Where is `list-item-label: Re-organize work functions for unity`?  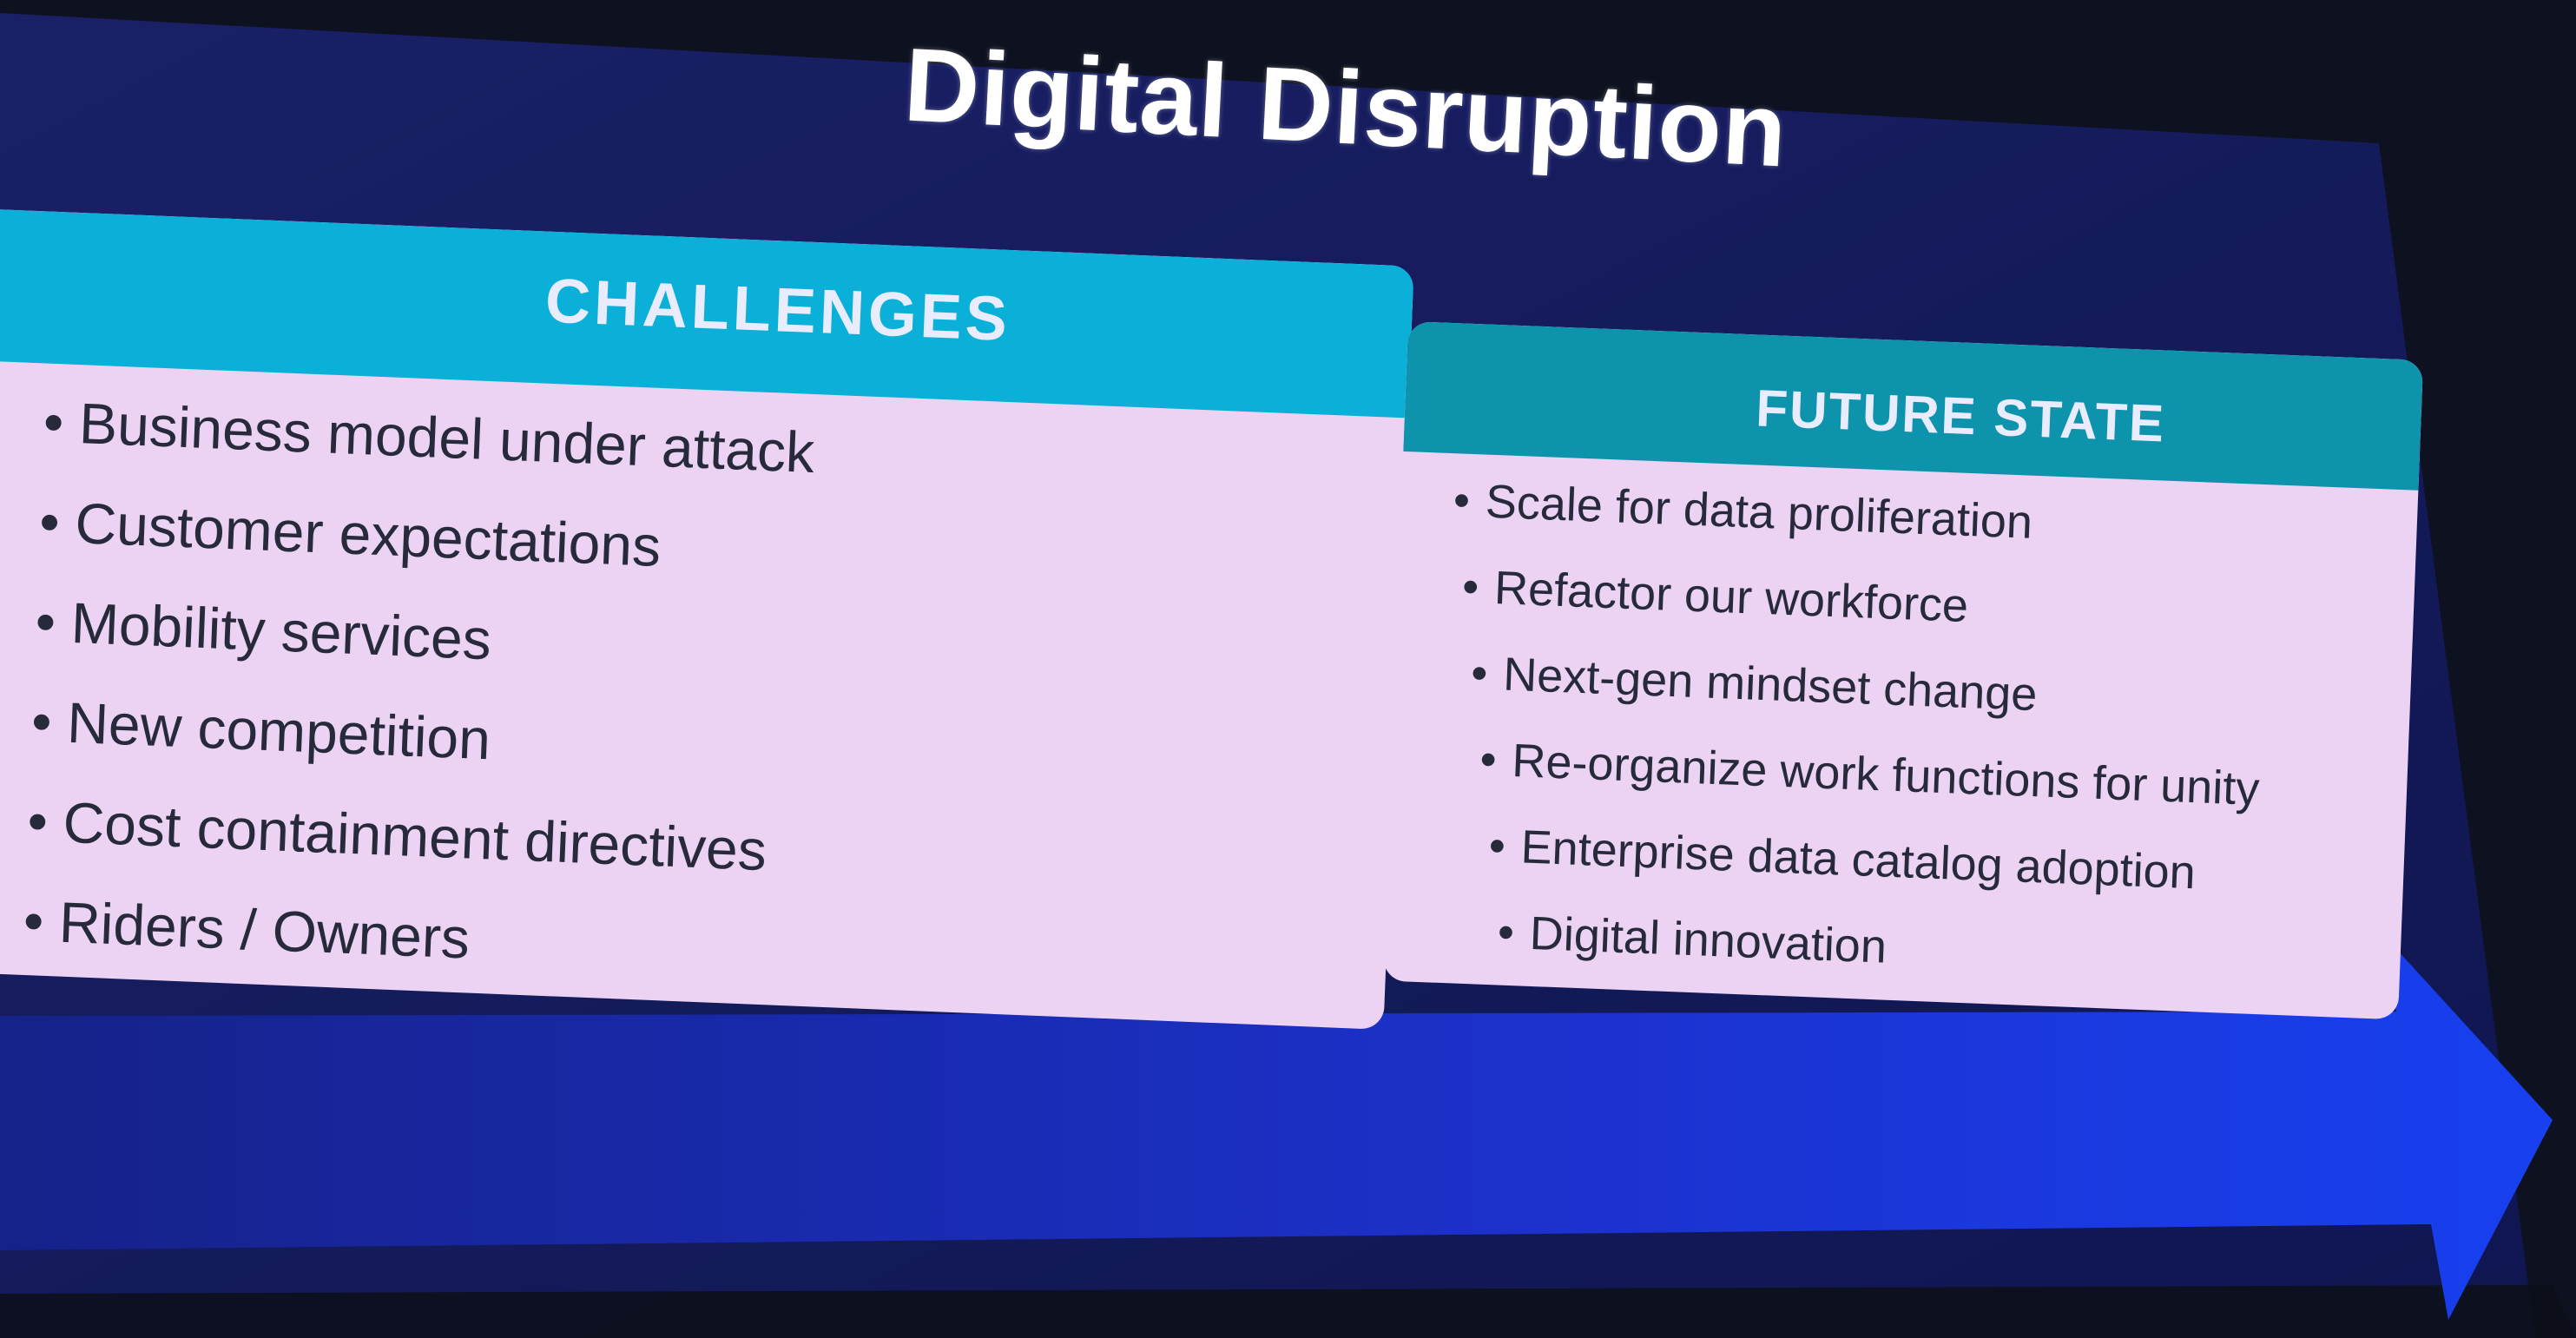
list-item-label: Re-organize work functions for unity is located at coordinates (1886, 775).